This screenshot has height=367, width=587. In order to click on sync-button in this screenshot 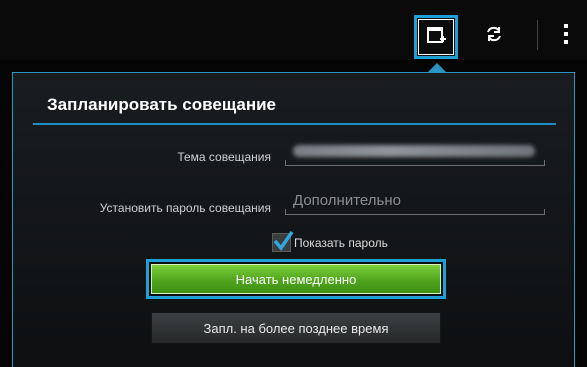, I will do `click(494, 36)`.